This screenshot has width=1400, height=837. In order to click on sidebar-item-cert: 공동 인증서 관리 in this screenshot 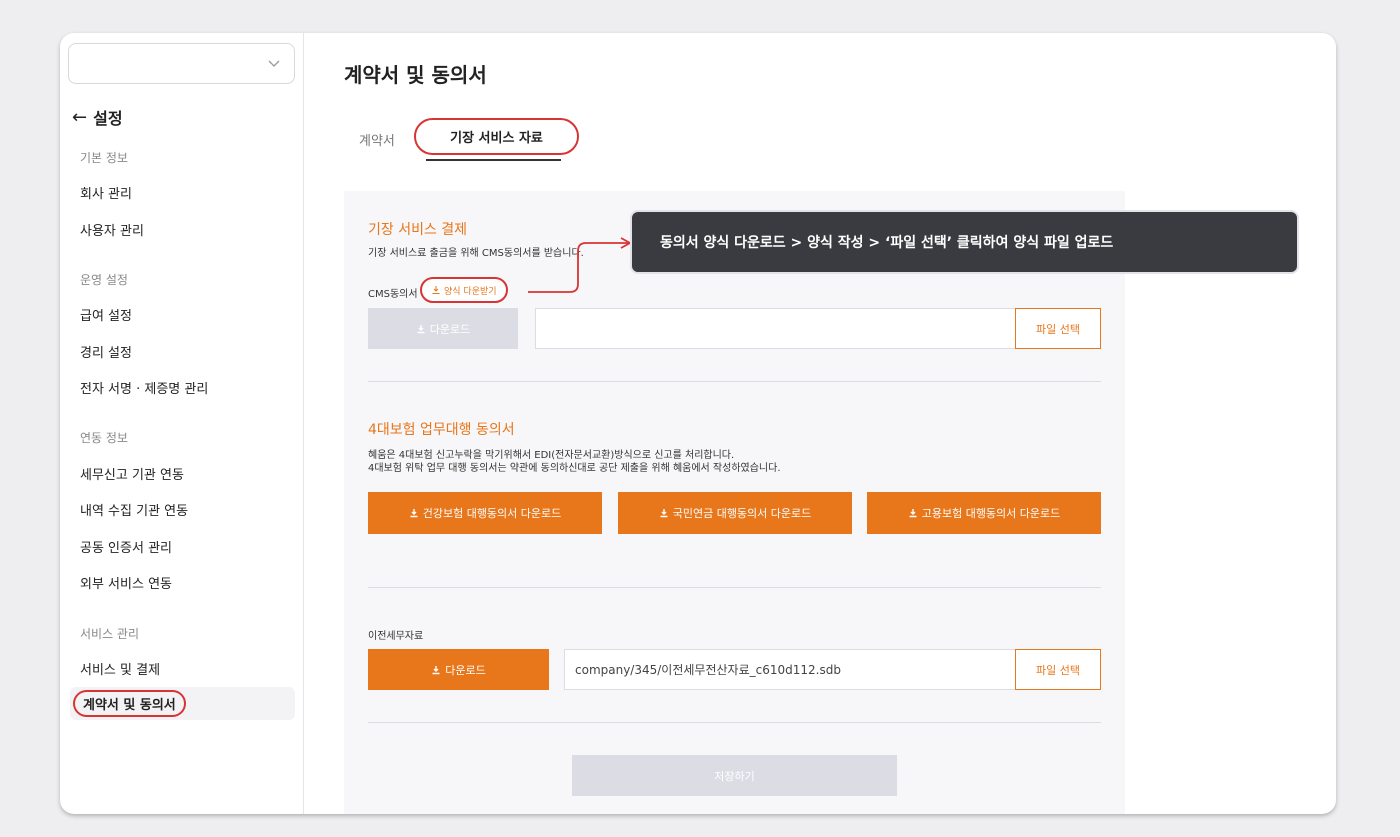, I will do `click(126, 546)`.